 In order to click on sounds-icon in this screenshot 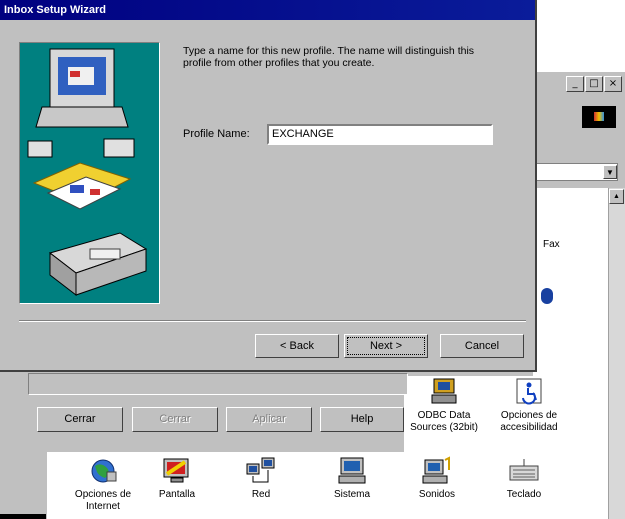, I will do `click(437, 471)`.